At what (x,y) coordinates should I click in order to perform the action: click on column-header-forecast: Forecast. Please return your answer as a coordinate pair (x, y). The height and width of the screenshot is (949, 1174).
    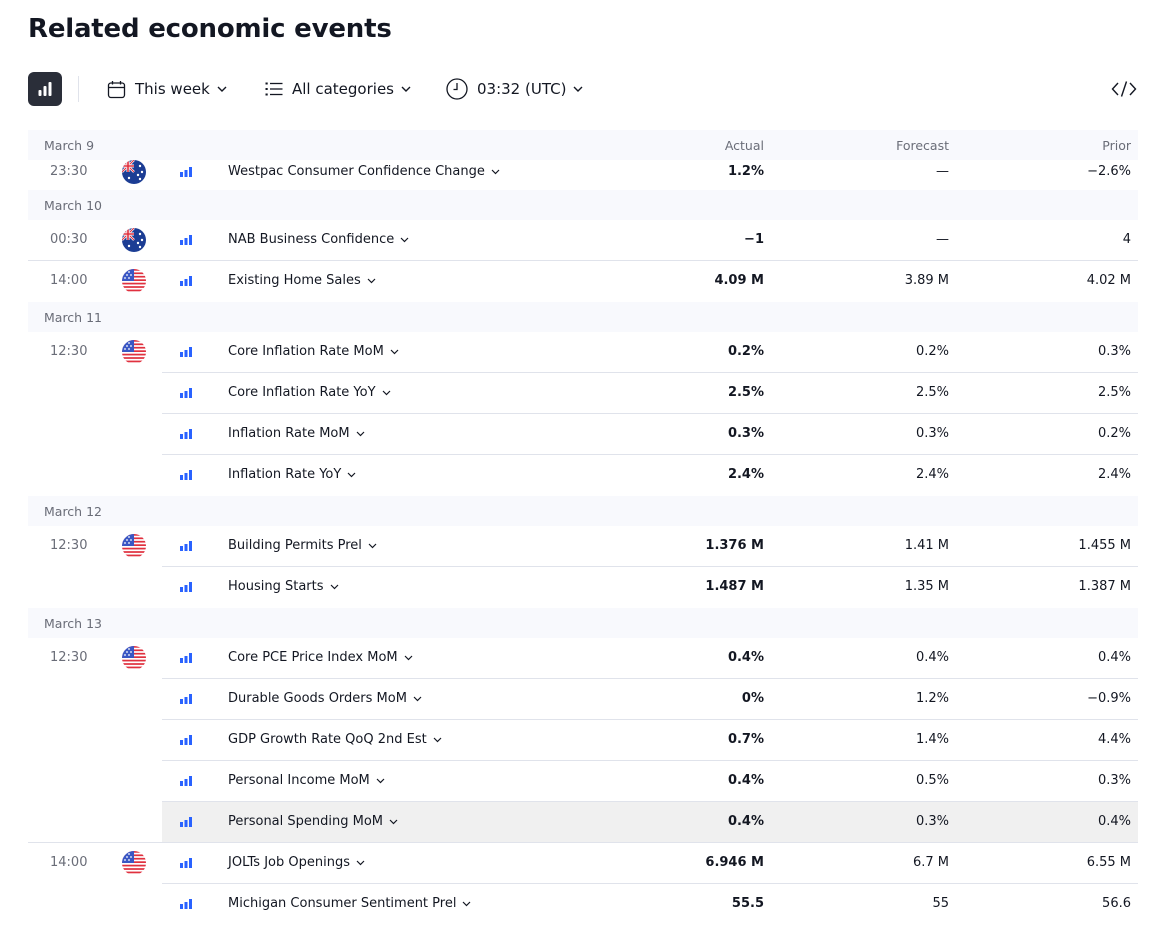
    Looking at the image, I should click on (922, 145).